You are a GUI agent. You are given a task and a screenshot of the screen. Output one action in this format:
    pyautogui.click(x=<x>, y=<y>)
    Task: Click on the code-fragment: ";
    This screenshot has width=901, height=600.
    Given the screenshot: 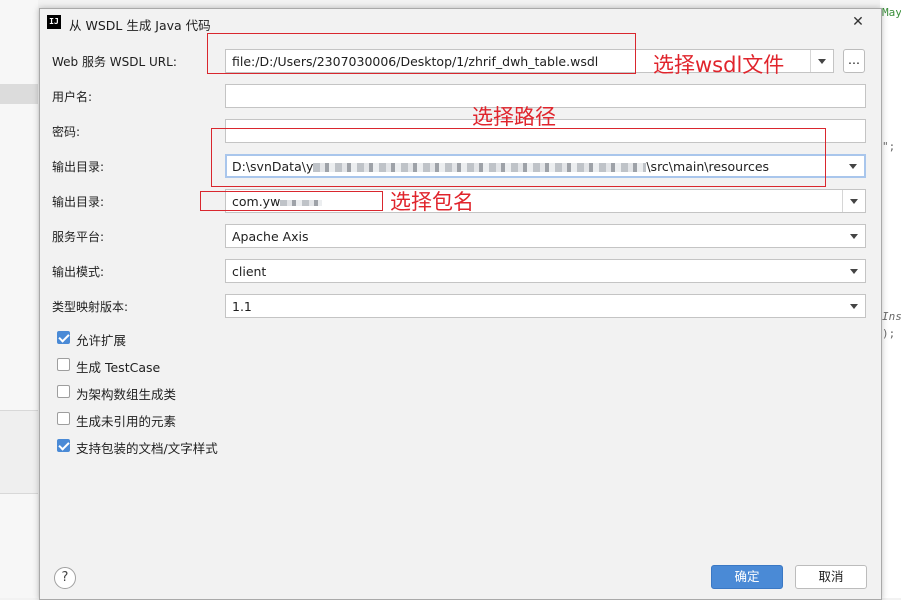 What is the action you would take?
    pyautogui.click(x=889, y=146)
    